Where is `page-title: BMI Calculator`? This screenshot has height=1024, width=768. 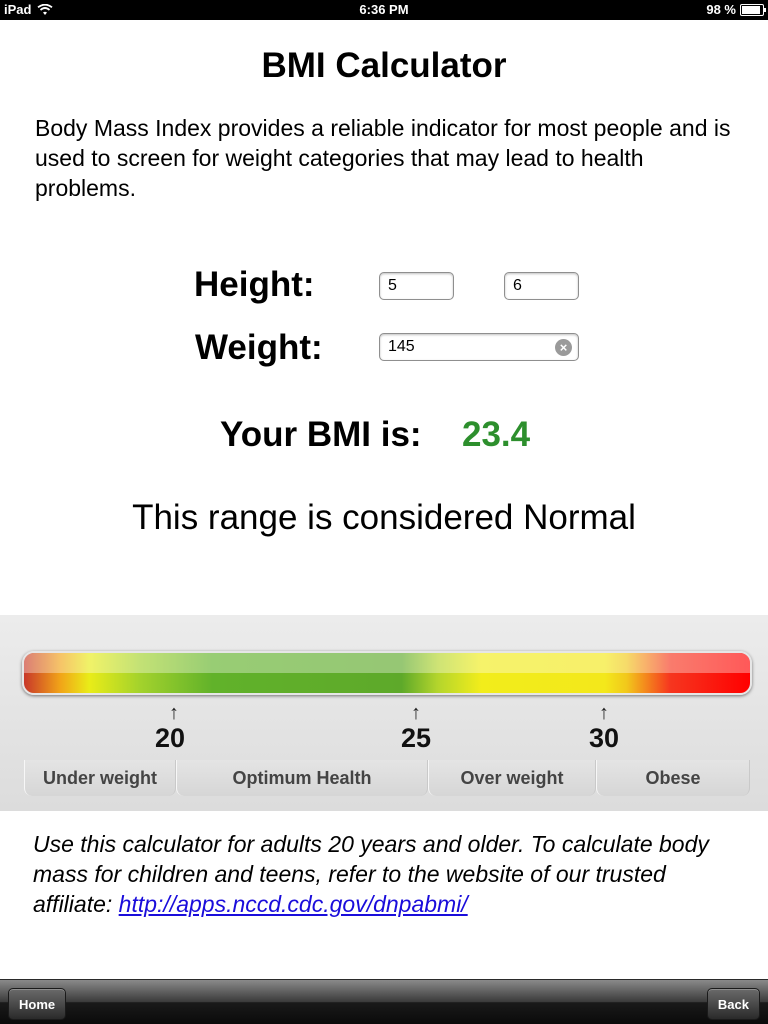
page-title: BMI Calculator is located at coordinates (384, 65).